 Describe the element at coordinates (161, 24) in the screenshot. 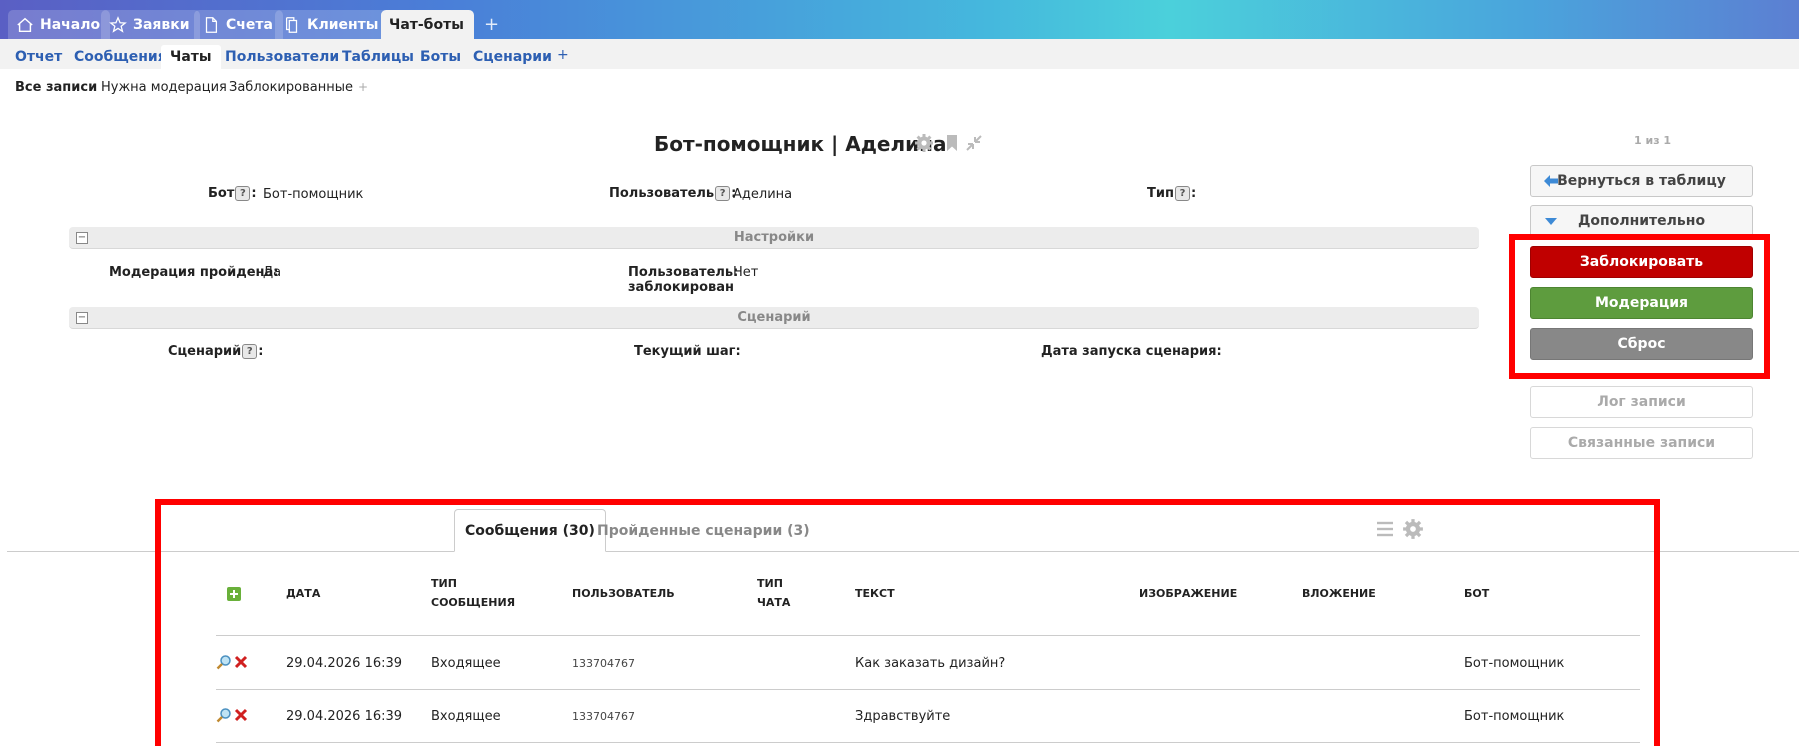

I see `tab-requests-label: Заявки` at that location.